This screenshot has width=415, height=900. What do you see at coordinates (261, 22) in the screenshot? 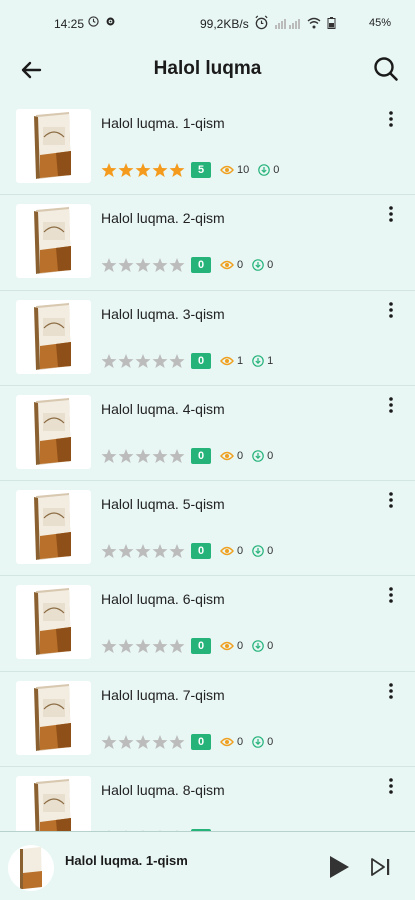
I see `clock-icon` at bounding box center [261, 22].